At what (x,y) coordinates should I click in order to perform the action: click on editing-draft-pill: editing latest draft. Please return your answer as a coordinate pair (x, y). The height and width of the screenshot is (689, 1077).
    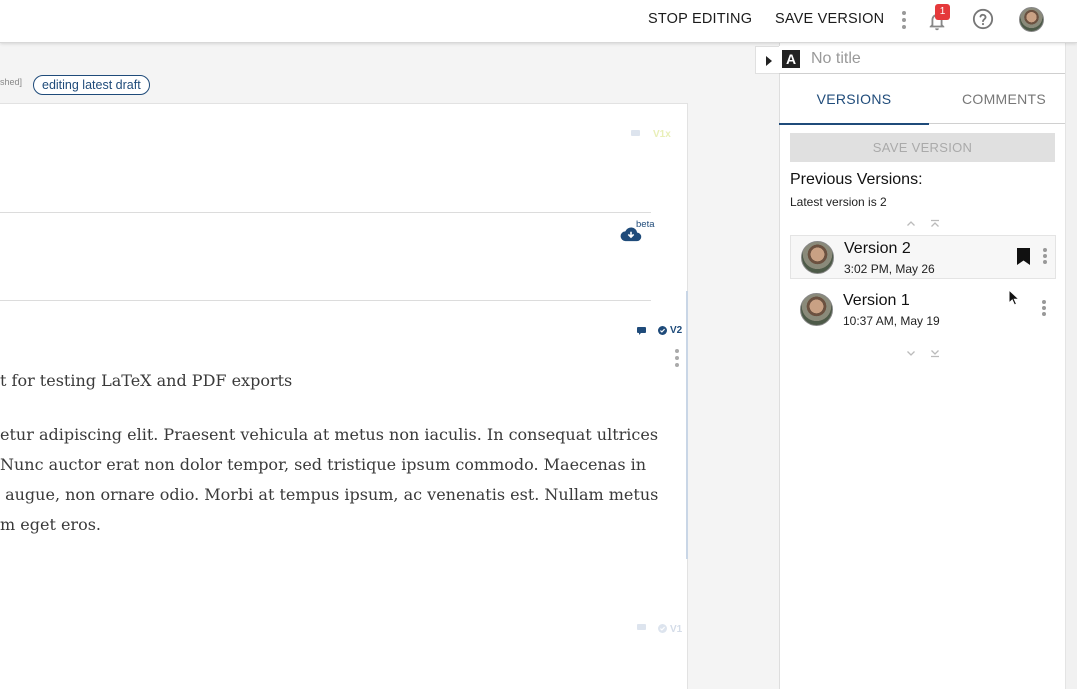
    Looking at the image, I should click on (91, 85).